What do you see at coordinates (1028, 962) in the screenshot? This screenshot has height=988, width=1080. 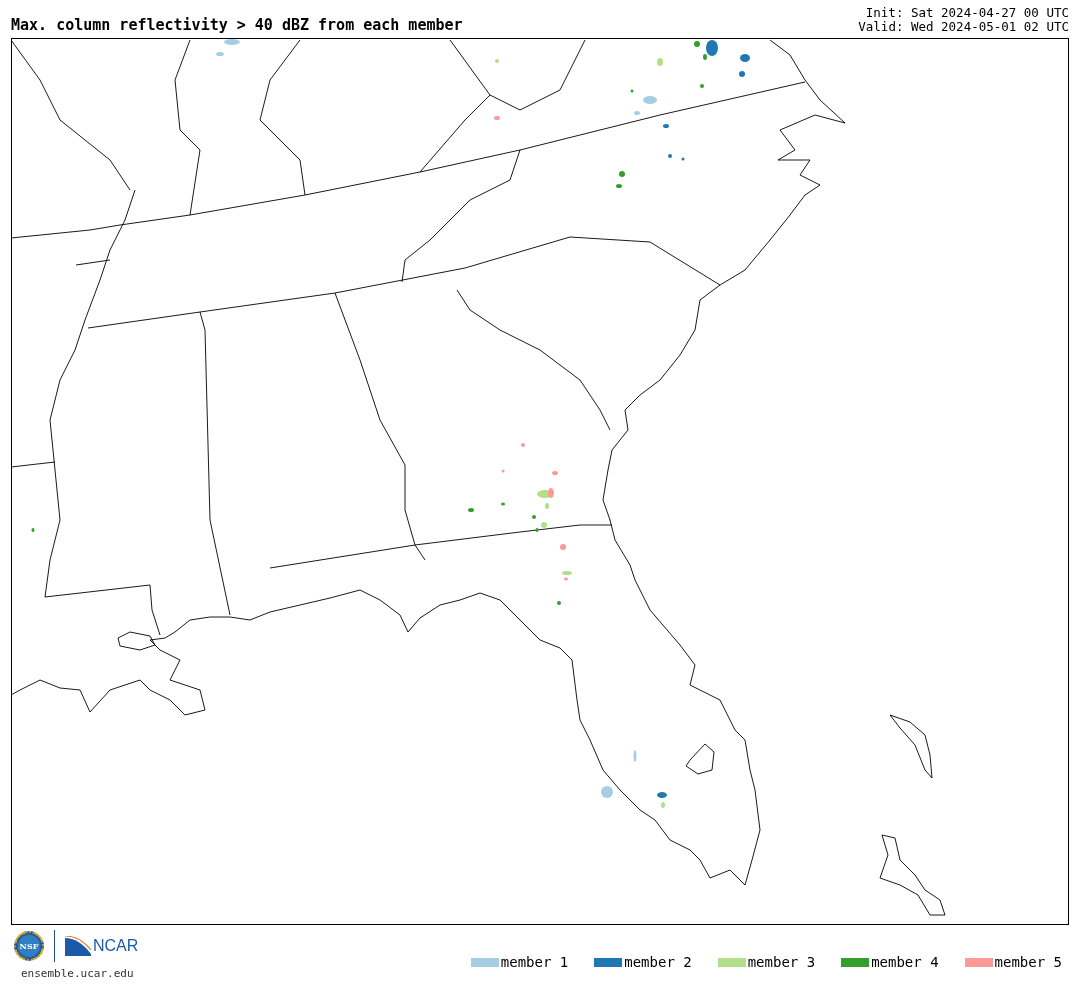 I see `legend-label: member 5` at bounding box center [1028, 962].